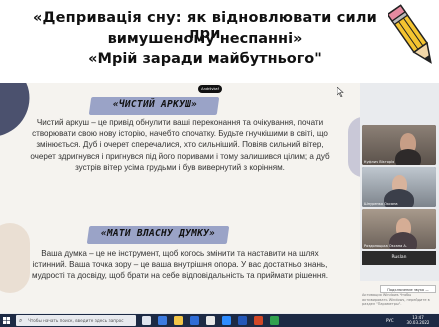 This screenshot has width=439, height=327. What do you see at coordinates (381, 204) in the screenshot?
I see `participant-name: Шнуренко Оксана` at bounding box center [381, 204].